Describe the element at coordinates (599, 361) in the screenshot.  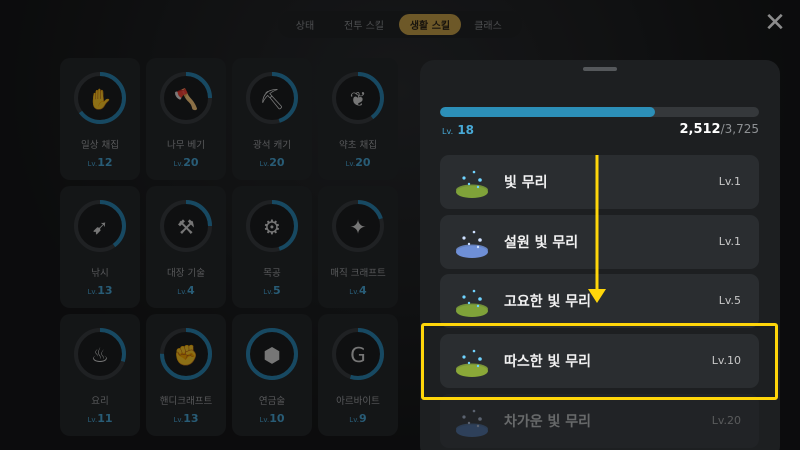
I see `highlight-box` at that location.